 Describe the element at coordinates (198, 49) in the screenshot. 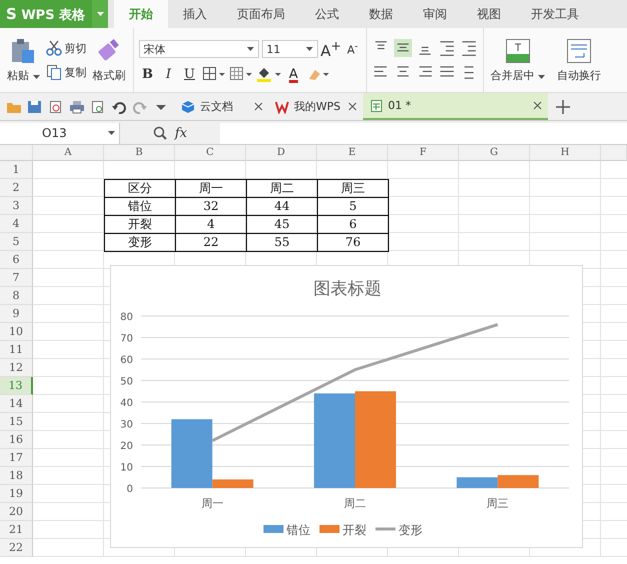

I see `font-family-dropdown: 宋体` at that location.